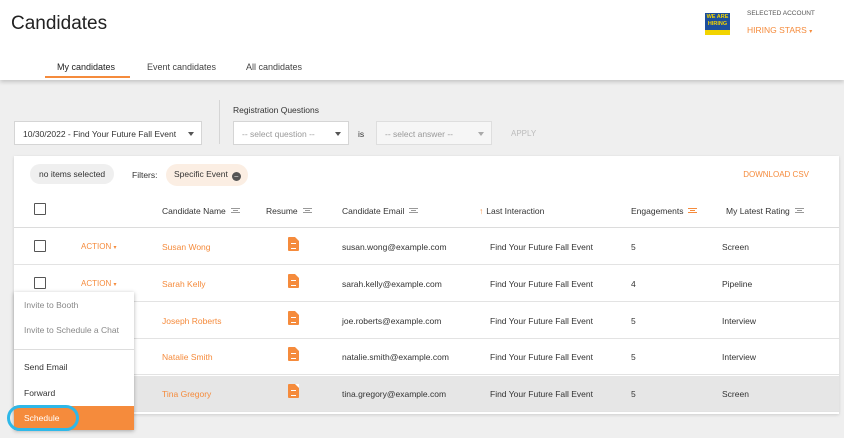  What do you see at coordinates (183, 284) in the screenshot?
I see `candidate-name-link: Sarah Kelly` at bounding box center [183, 284].